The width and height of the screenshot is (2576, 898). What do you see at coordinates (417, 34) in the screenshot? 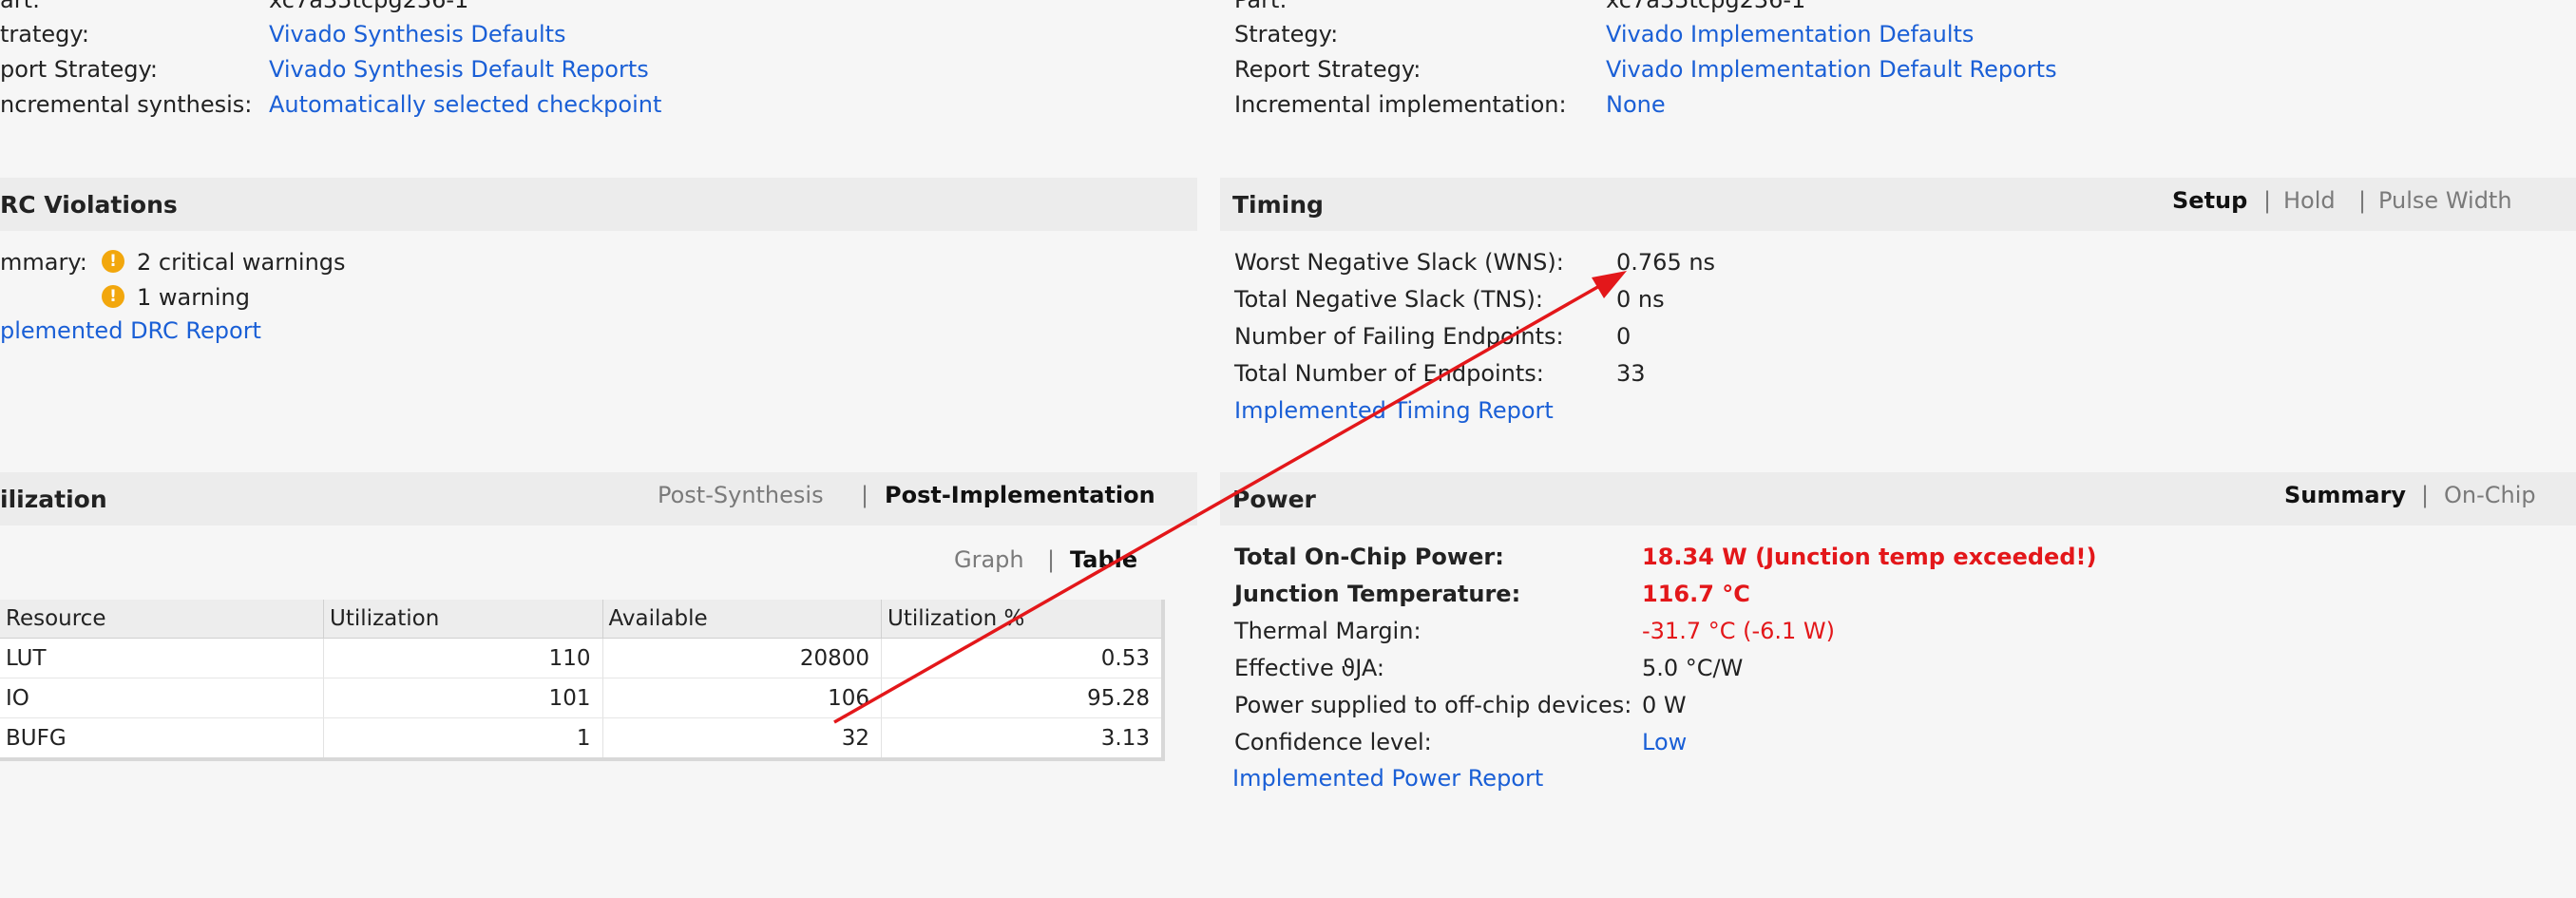
I see `synthesis-strategy-link: Vivado Synthesis Defaults` at bounding box center [417, 34].